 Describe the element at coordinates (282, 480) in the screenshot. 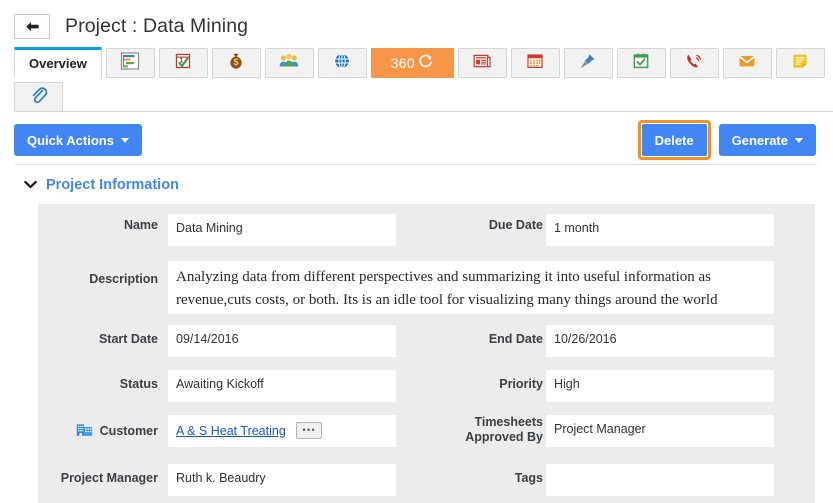

I see `field-project-manager: Ruth k. Beaudry` at that location.